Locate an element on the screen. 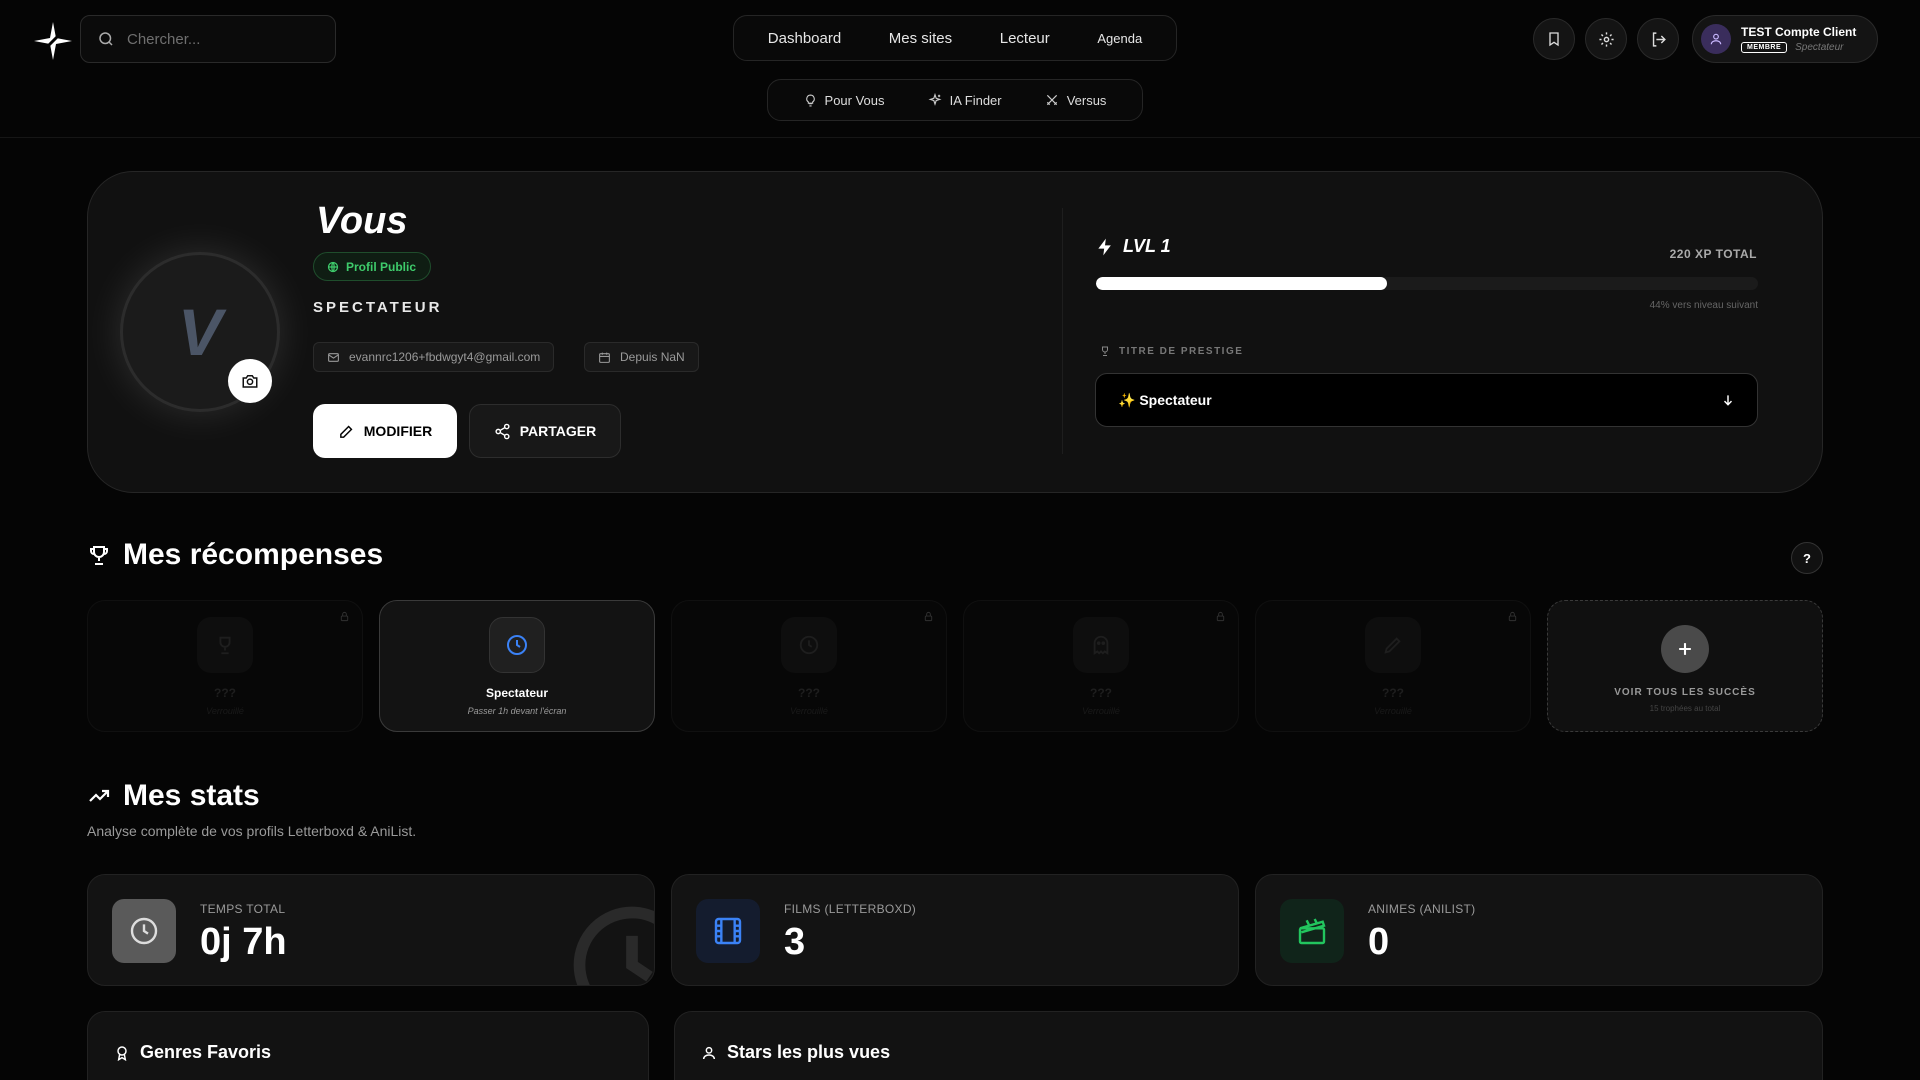 The image size is (1920, 1080). reward-desc: Passer 1h devant l'écran is located at coordinates (517, 711).